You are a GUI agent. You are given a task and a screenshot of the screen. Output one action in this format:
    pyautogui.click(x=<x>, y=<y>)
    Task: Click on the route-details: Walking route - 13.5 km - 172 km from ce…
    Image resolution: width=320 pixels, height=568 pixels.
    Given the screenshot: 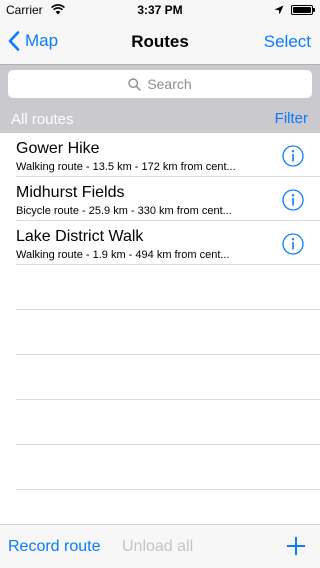 What is the action you would take?
    pyautogui.click(x=126, y=167)
    